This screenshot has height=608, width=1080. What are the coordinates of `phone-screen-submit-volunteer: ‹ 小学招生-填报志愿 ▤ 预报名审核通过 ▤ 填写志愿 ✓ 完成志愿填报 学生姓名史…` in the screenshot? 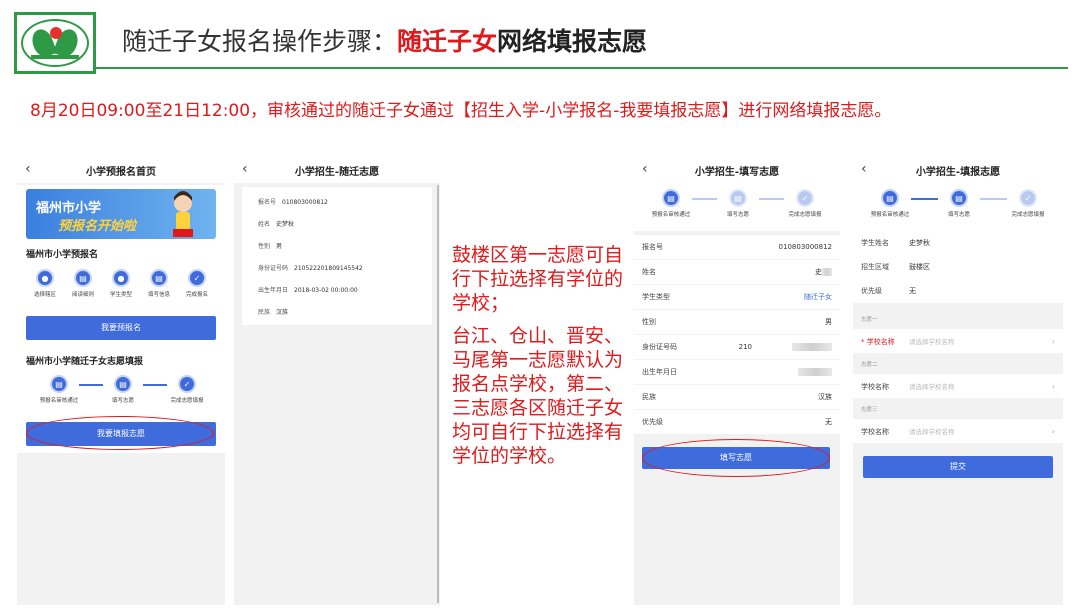 It's located at (958, 381).